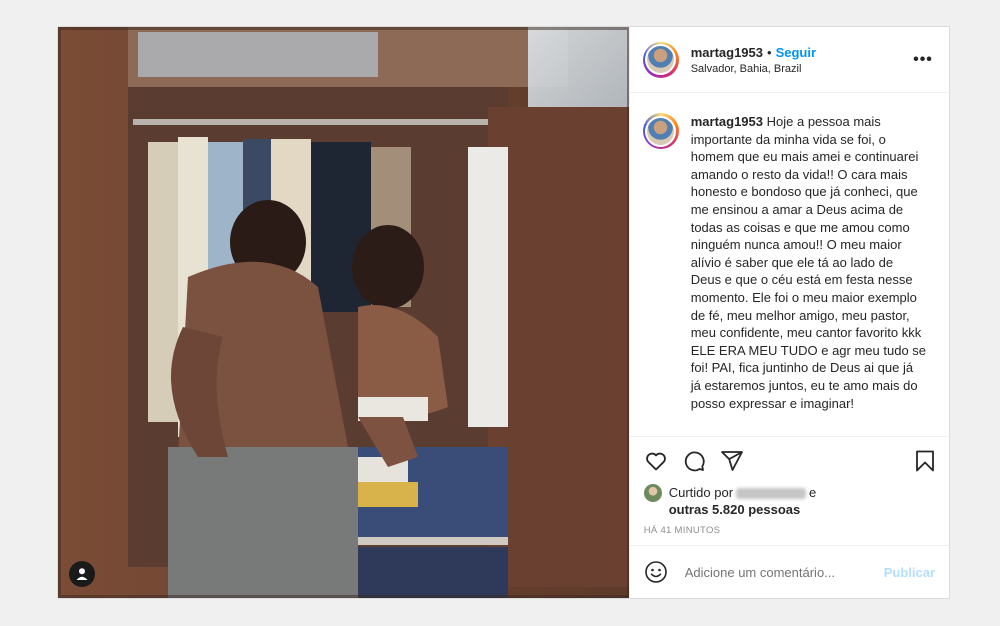  I want to click on likes-summary: Curtido por e outras 5.820 pessoas, so click(789, 501).